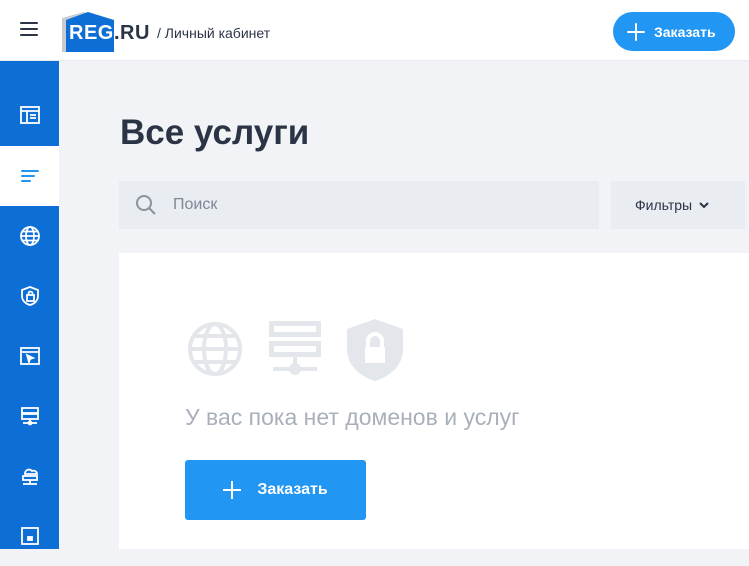 This screenshot has width=749, height=566. Describe the element at coordinates (132, 33) in the screenshot. I see `logo-ru-text: .RU` at that location.